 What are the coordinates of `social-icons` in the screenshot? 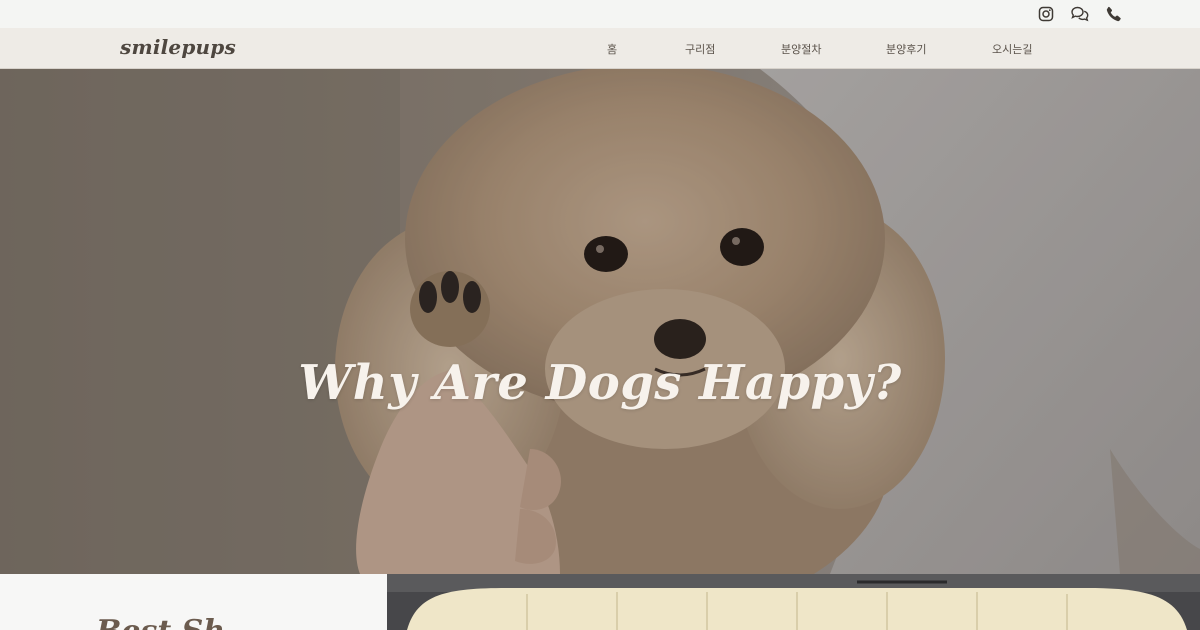 It's located at (1080, 14).